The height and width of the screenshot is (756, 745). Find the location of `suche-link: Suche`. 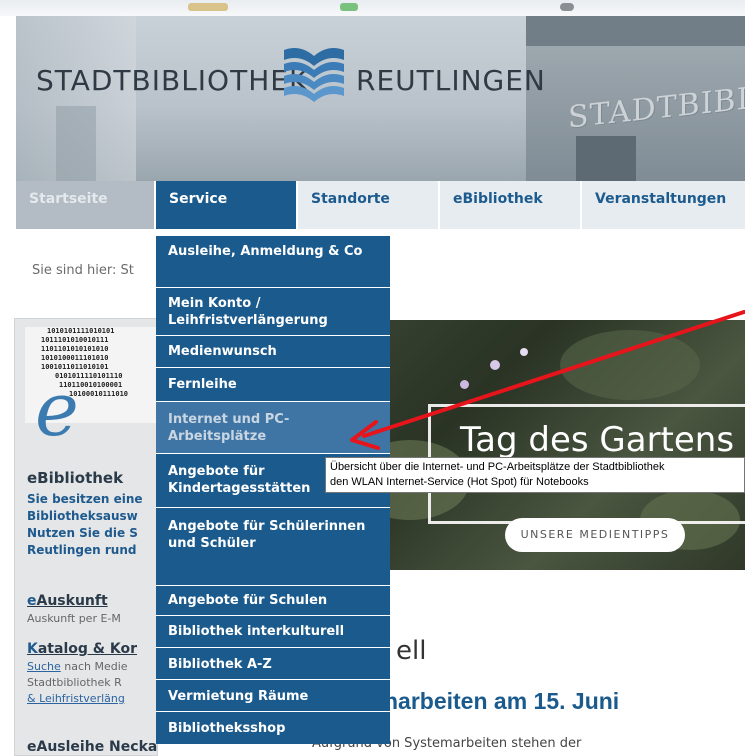

suche-link: Suche is located at coordinates (44, 666).